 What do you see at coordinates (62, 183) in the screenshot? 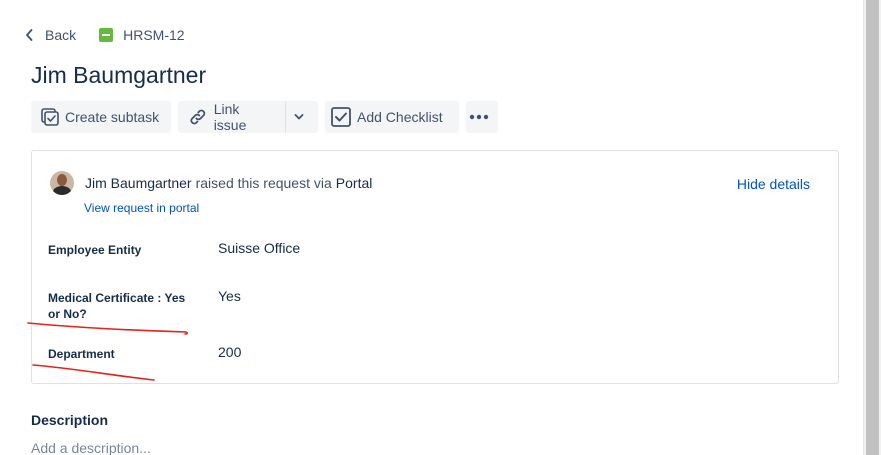
I see `avatar` at bounding box center [62, 183].